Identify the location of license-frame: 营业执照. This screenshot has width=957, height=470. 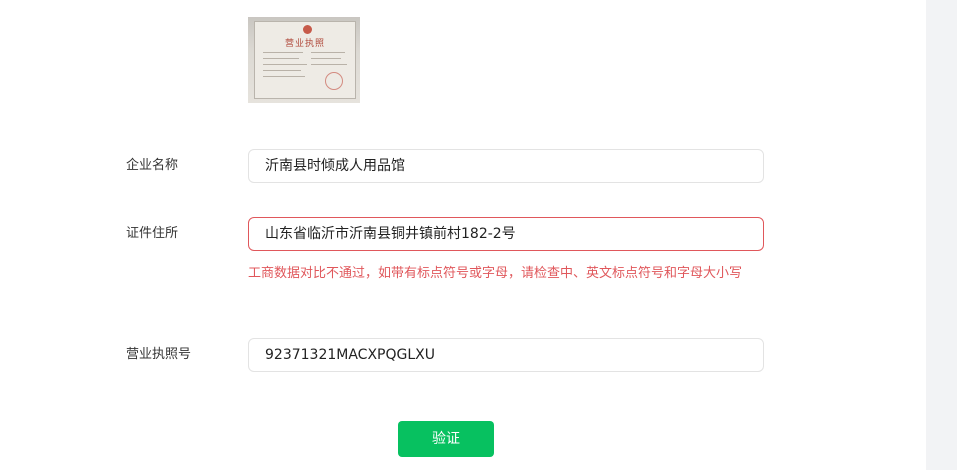
(305, 60).